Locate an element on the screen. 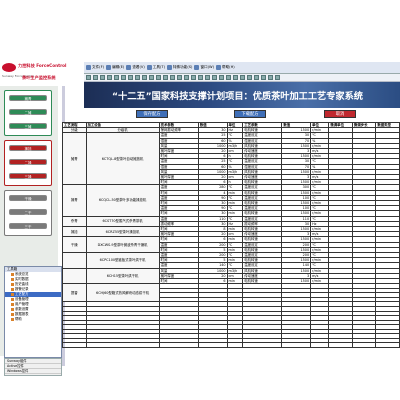 This screenshot has height=400, width=400. table-row is located at coordinates (231, 345).